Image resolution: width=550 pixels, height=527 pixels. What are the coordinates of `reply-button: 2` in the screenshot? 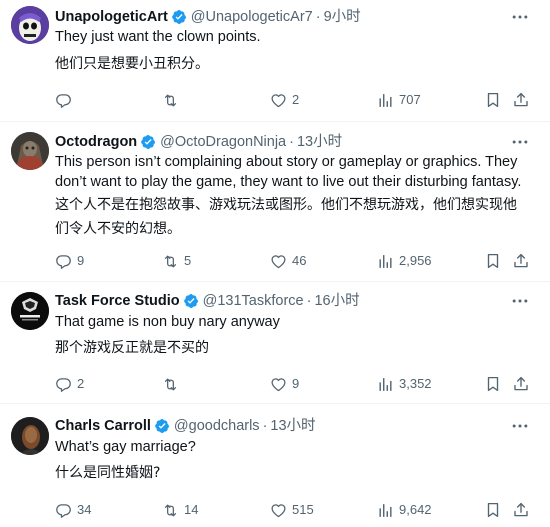 It's located at (69, 384).